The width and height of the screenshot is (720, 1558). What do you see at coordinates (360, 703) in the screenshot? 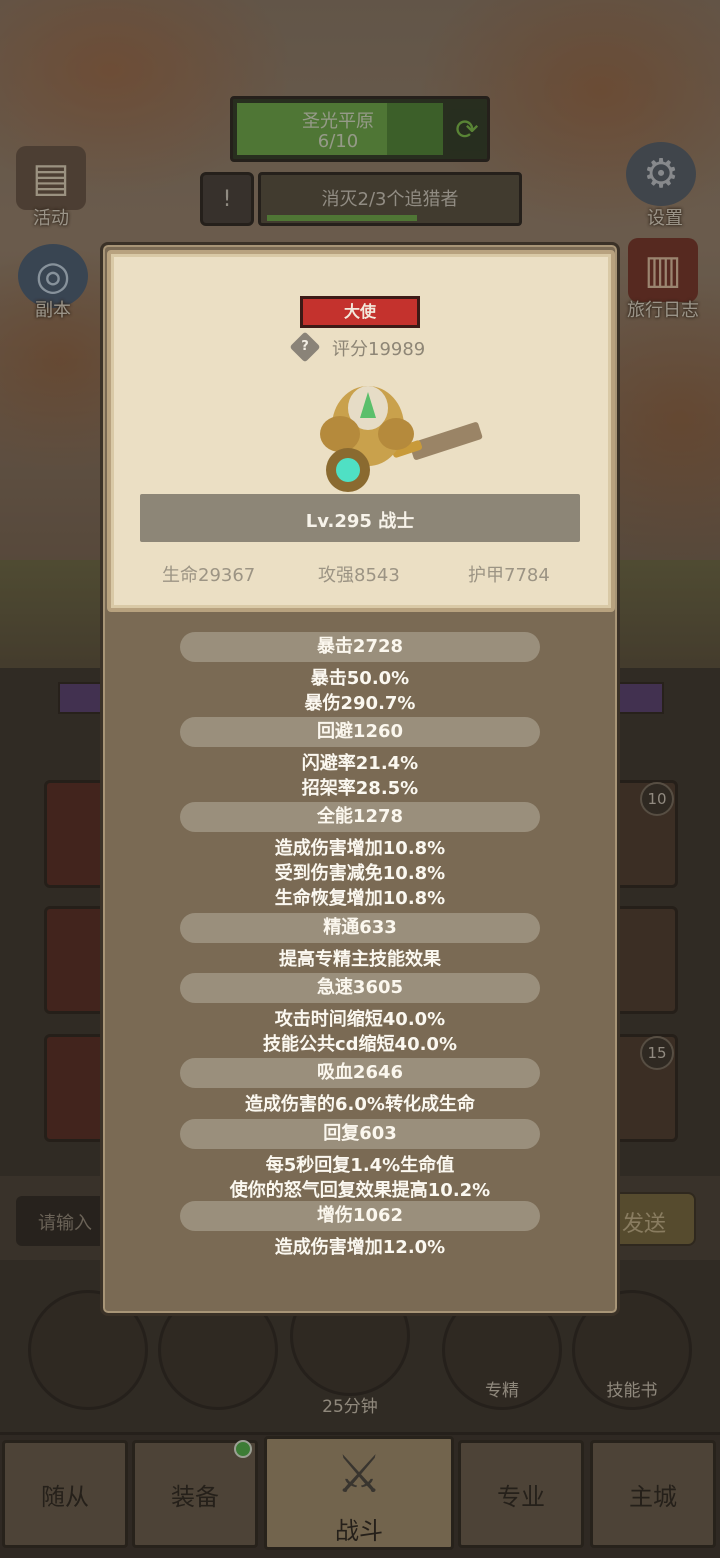
I see `stat-detail: 暴伤290.7%` at bounding box center [360, 703].